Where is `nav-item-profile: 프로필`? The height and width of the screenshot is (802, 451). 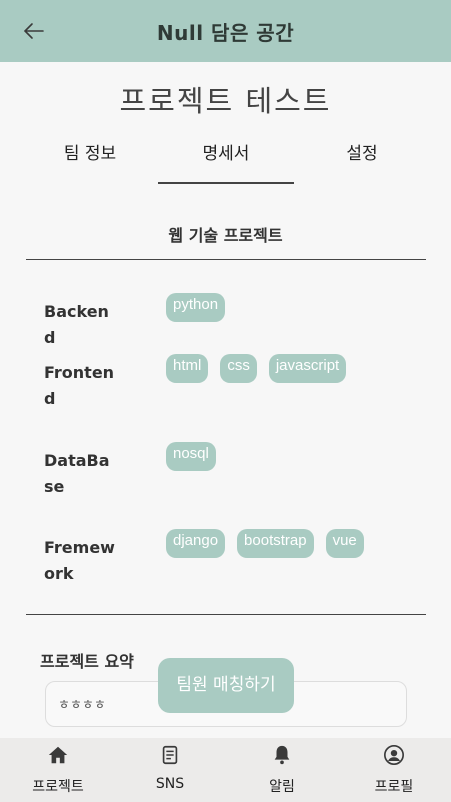
nav-item-profile: 프로필 is located at coordinates (394, 770).